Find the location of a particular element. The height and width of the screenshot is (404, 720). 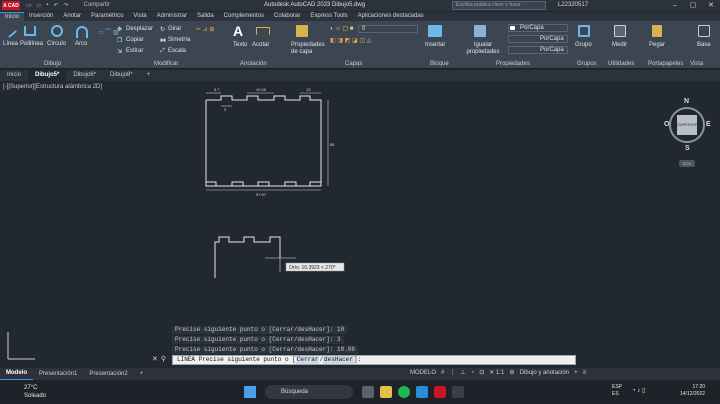

move-icon: ✥ is located at coordinates (119, 29).